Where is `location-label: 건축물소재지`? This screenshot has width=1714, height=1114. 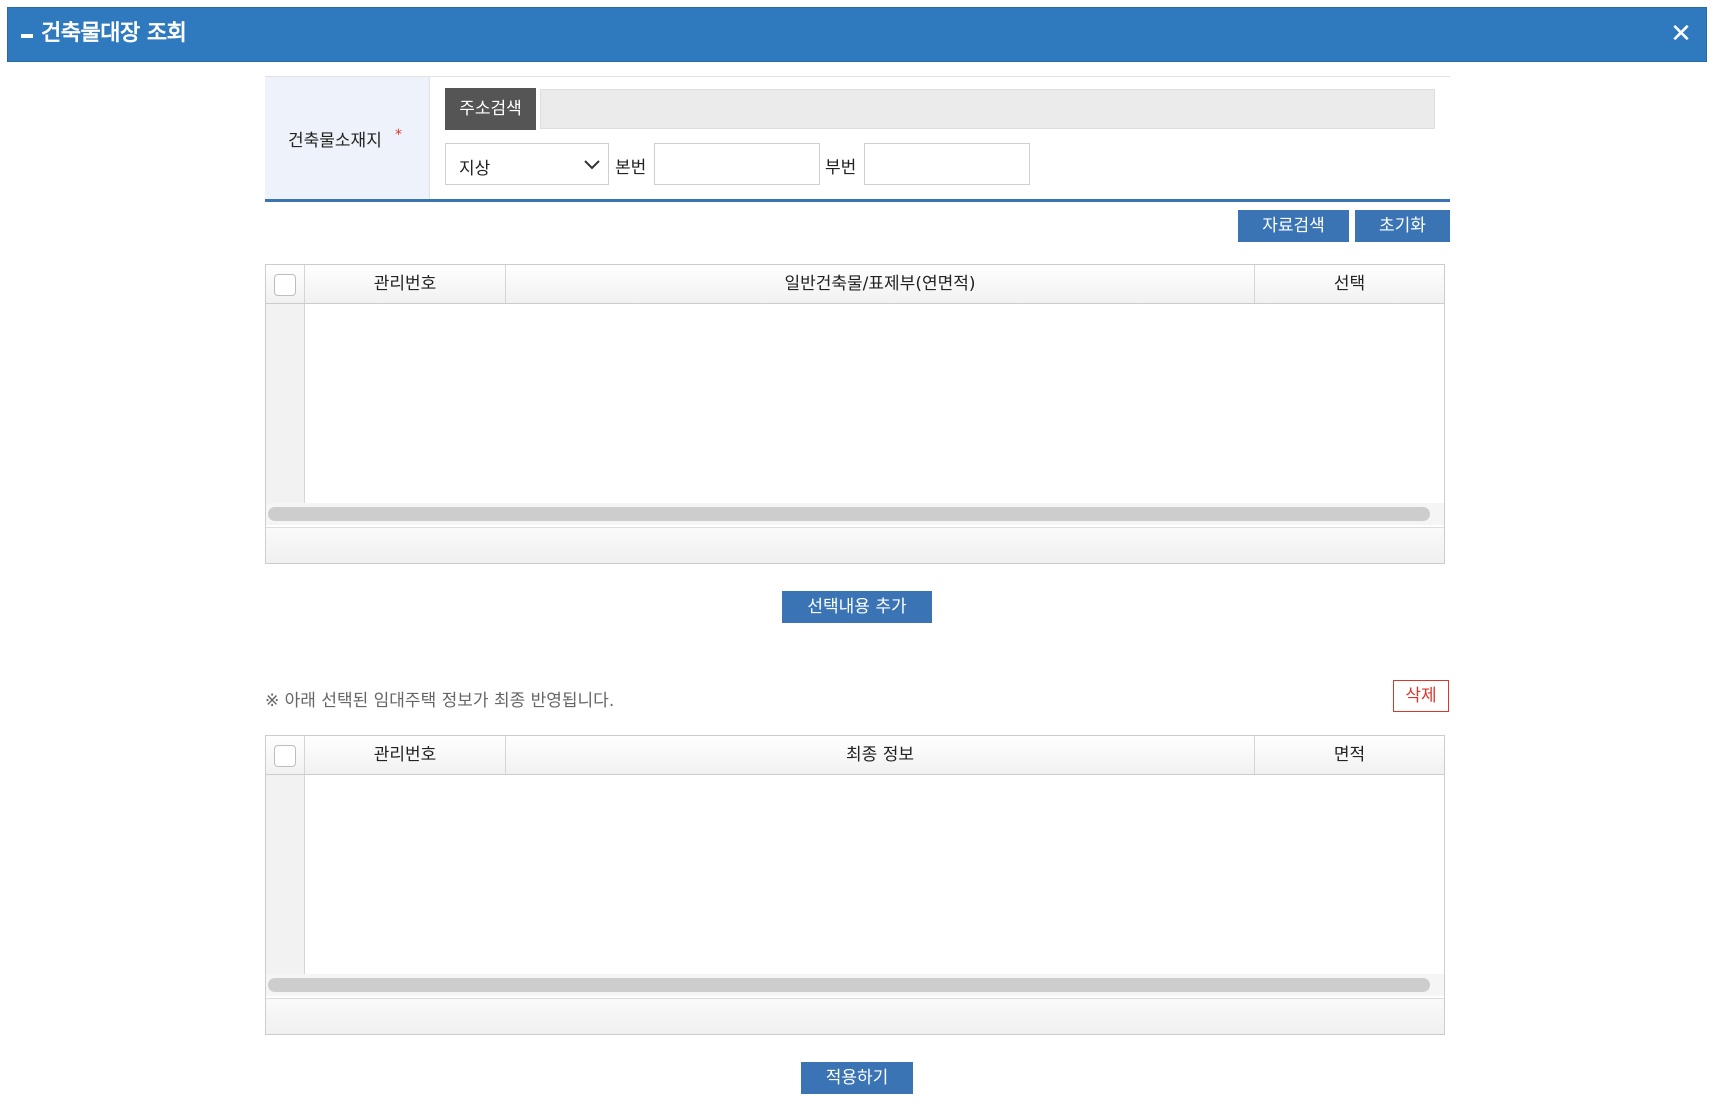 location-label: 건축물소재지 is located at coordinates (335, 141).